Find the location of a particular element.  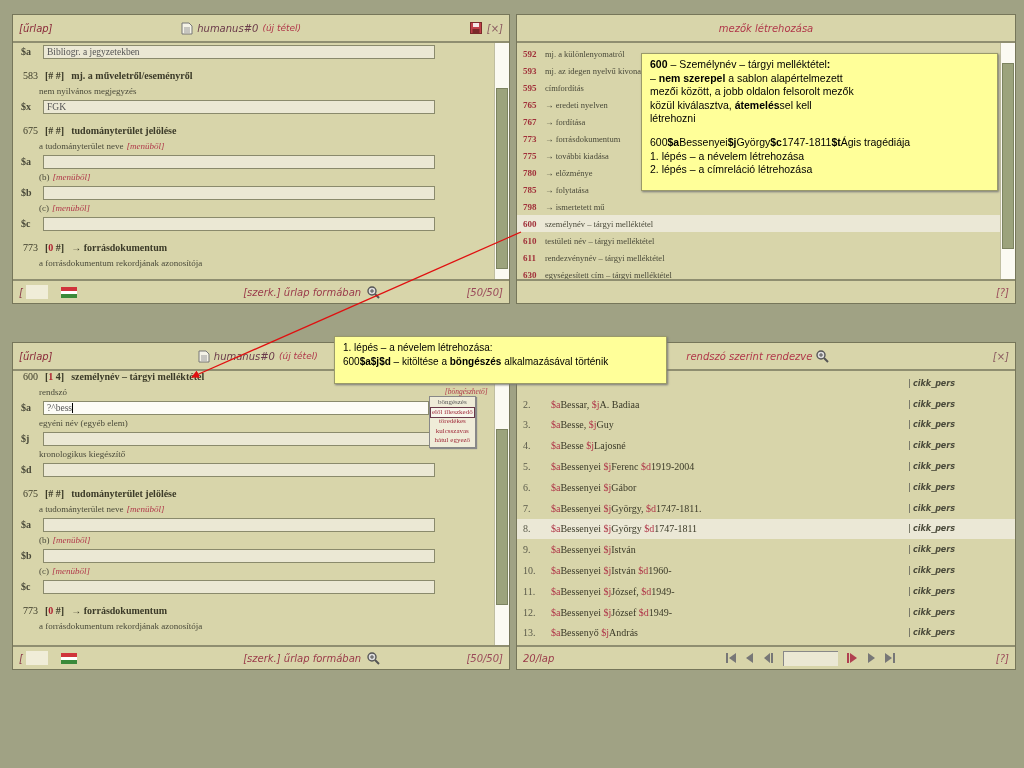

result-row: 13. $aBessenyő $jAndrás cikk_pers is located at coordinates (766, 633).